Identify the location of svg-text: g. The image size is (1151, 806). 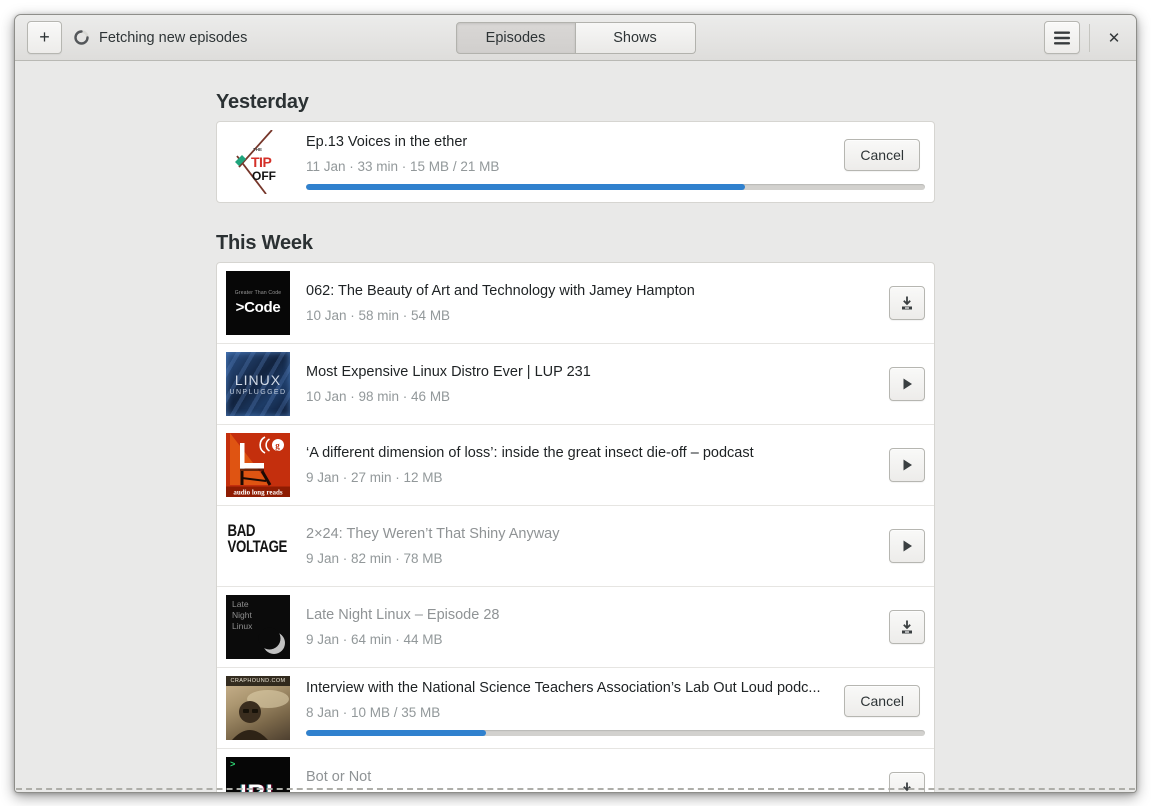
(277, 446).